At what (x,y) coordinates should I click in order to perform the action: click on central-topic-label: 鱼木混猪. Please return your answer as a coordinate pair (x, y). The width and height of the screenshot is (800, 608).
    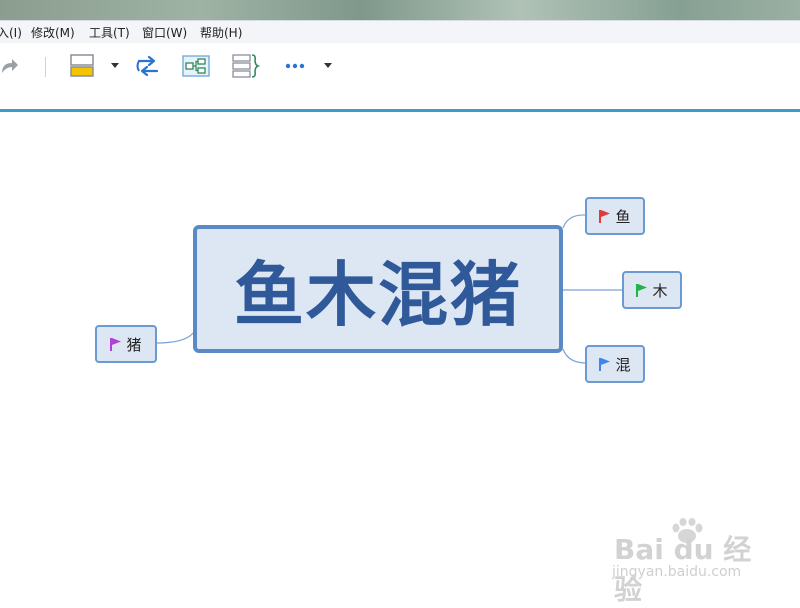
    Looking at the image, I should click on (378, 294).